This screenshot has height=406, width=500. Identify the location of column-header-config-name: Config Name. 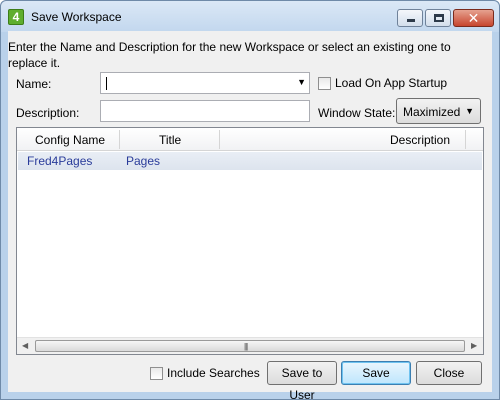
(70, 140).